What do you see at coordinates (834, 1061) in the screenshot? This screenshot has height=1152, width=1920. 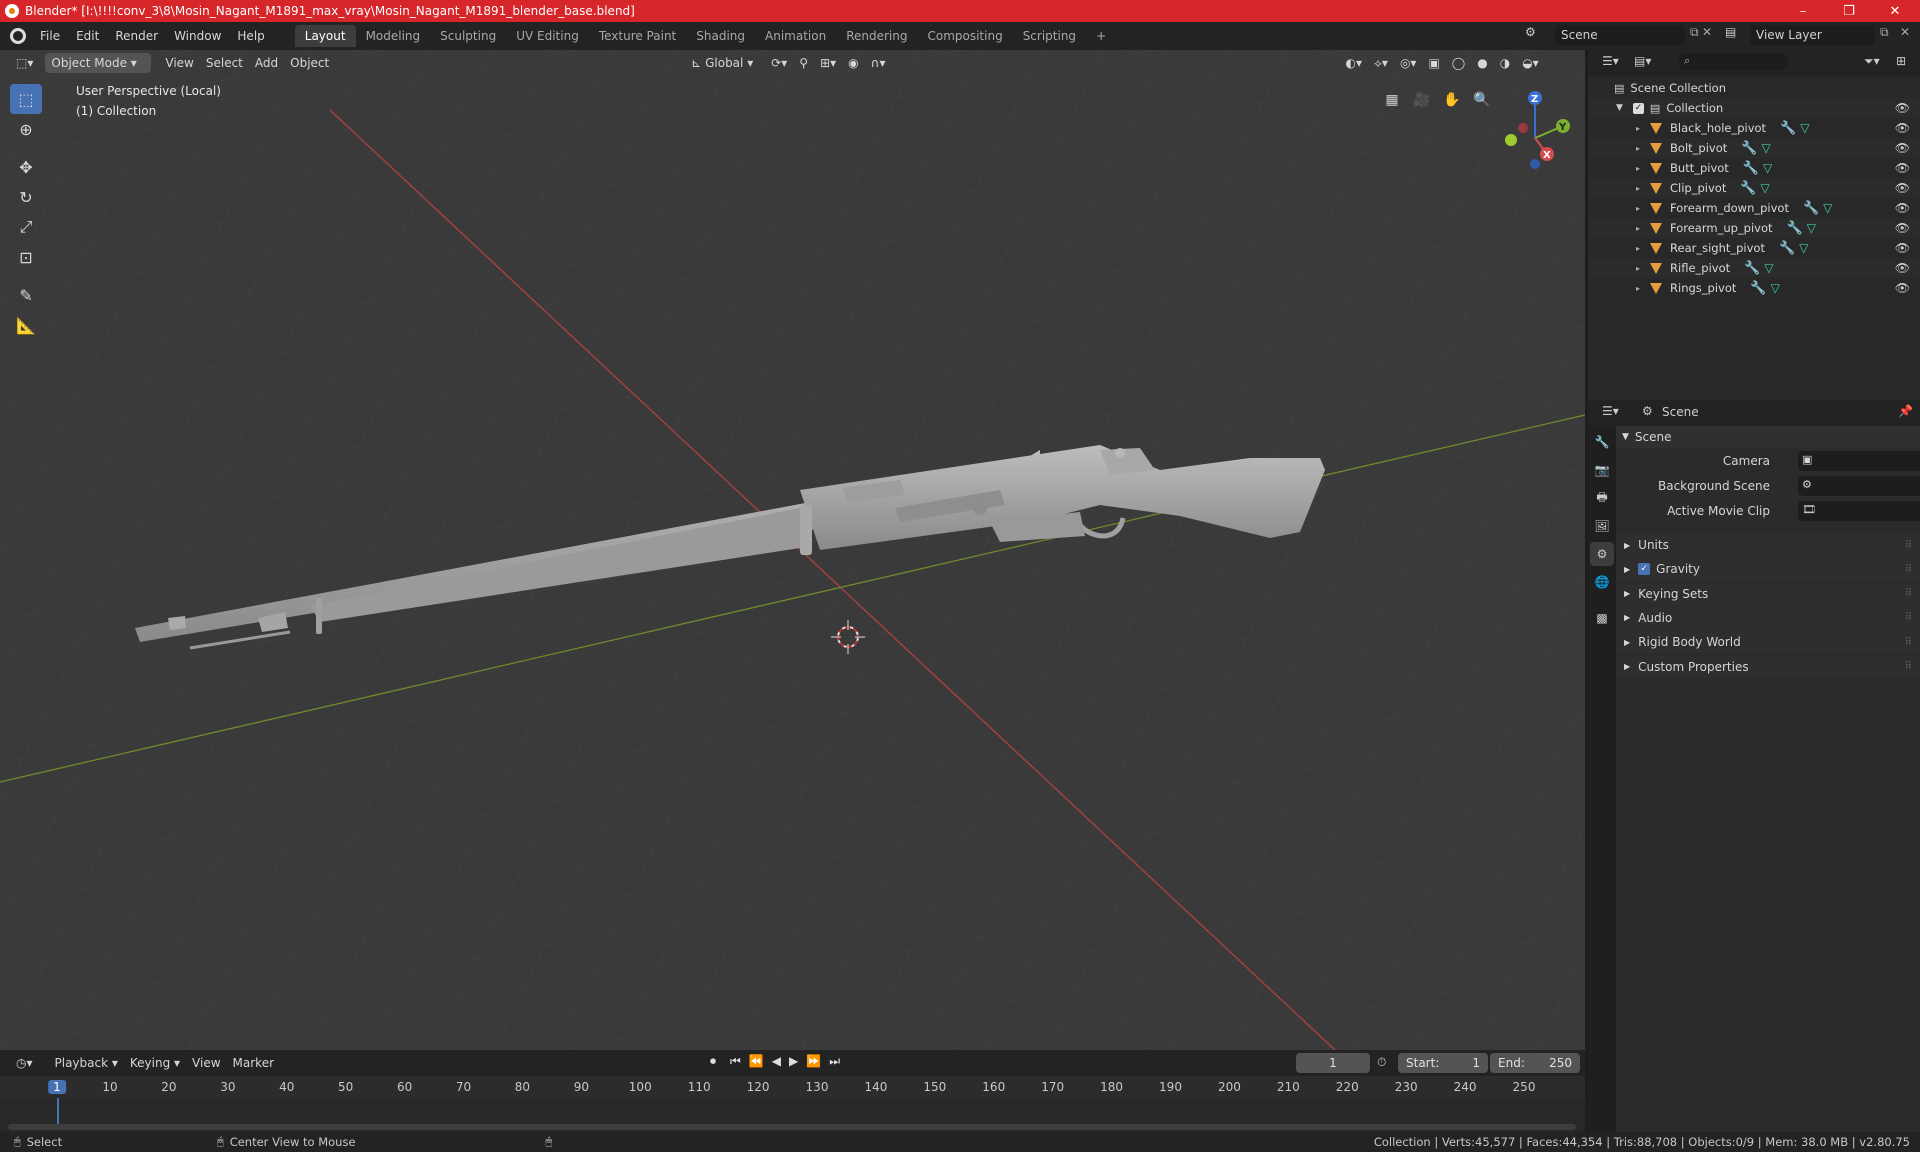 I see `jump-end-icon: ⏭` at bounding box center [834, 1061].